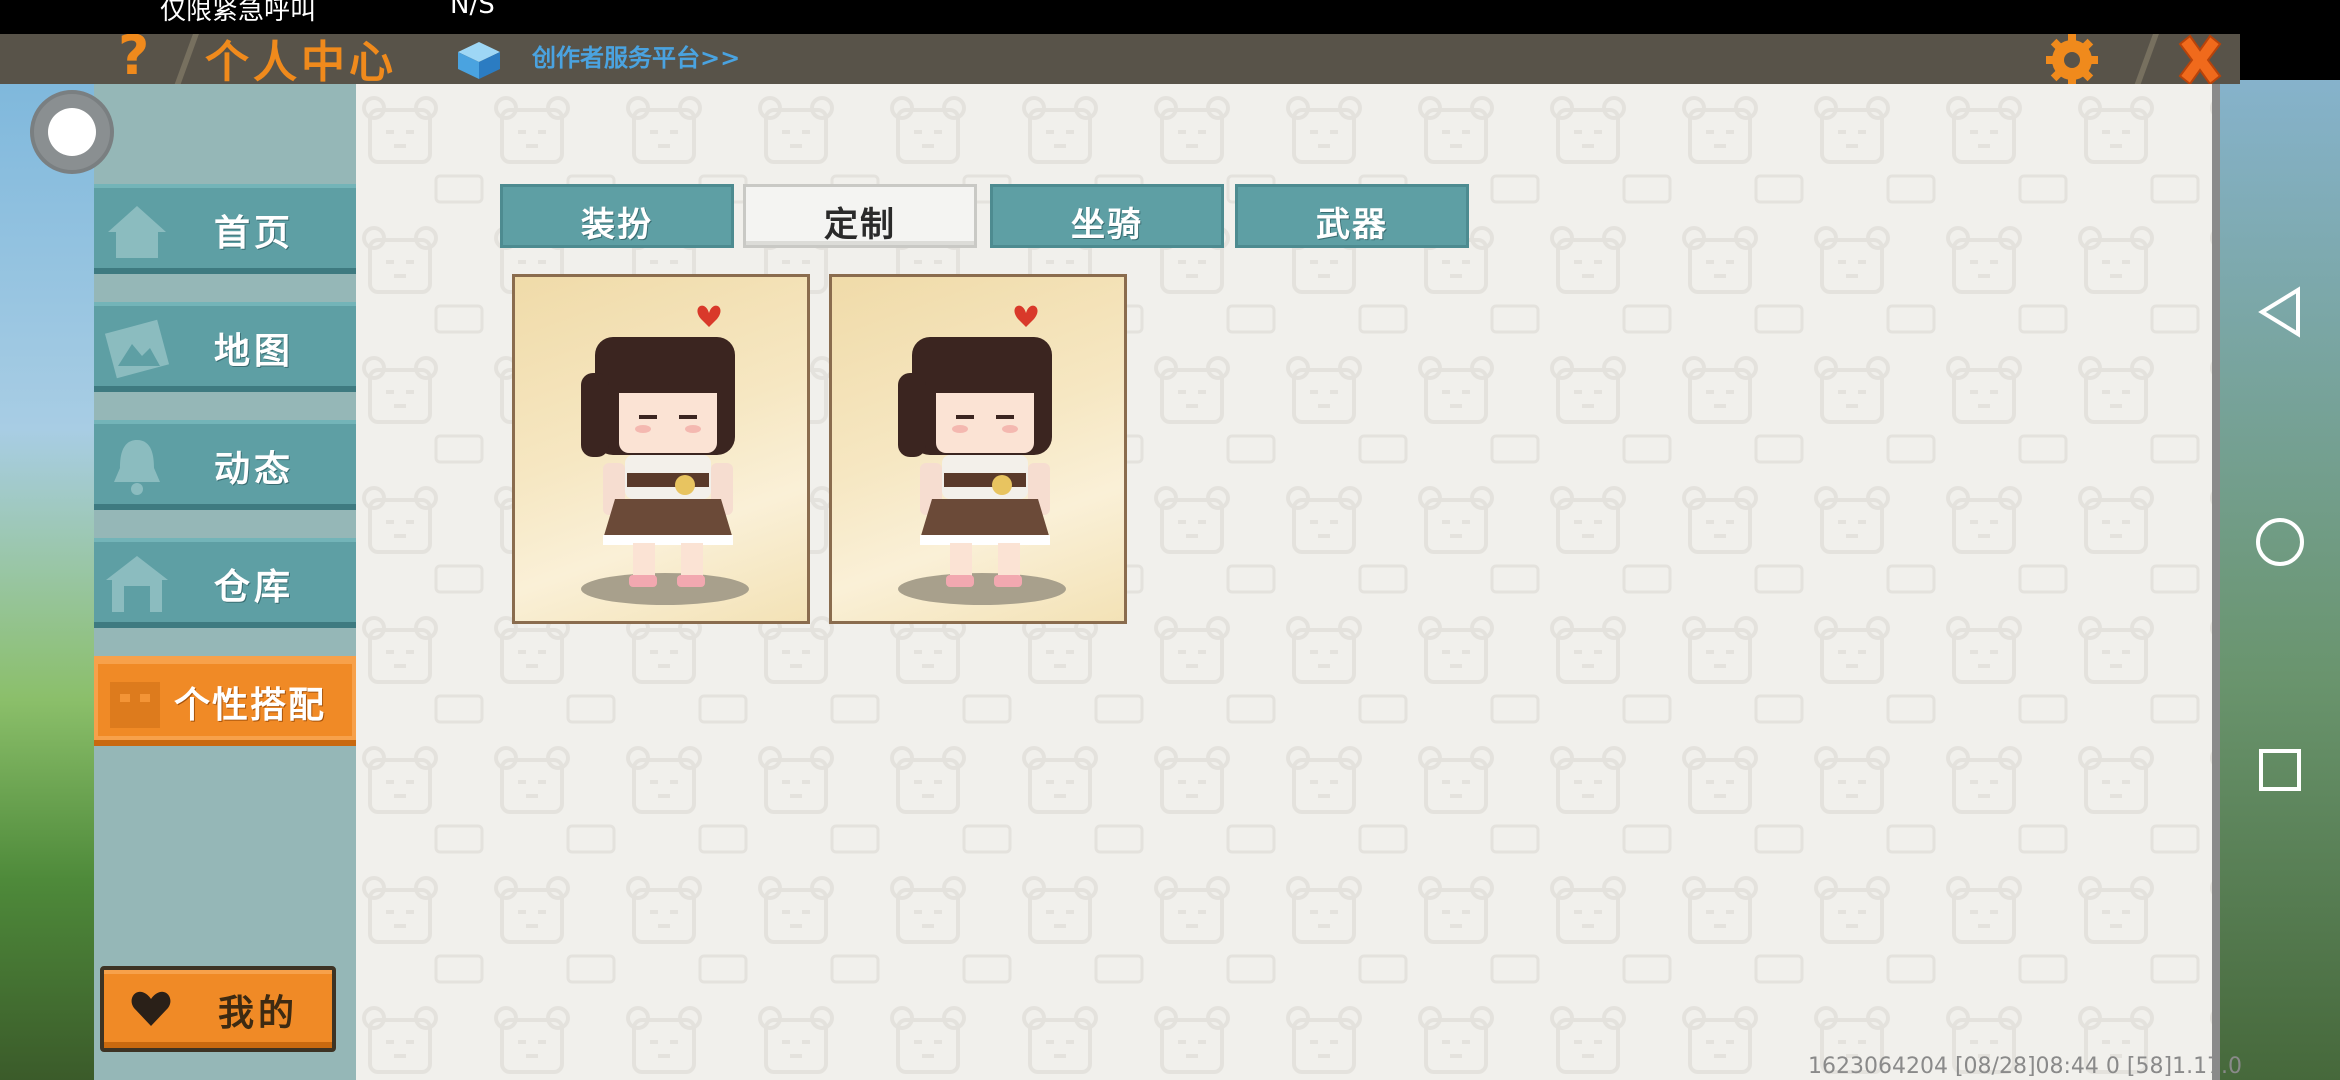 Image resolution: width=2340 pixels, height=1080 pixels. Describe the element at coordinates (137, 232) in the screenshot. I see `house-icon` at that location.